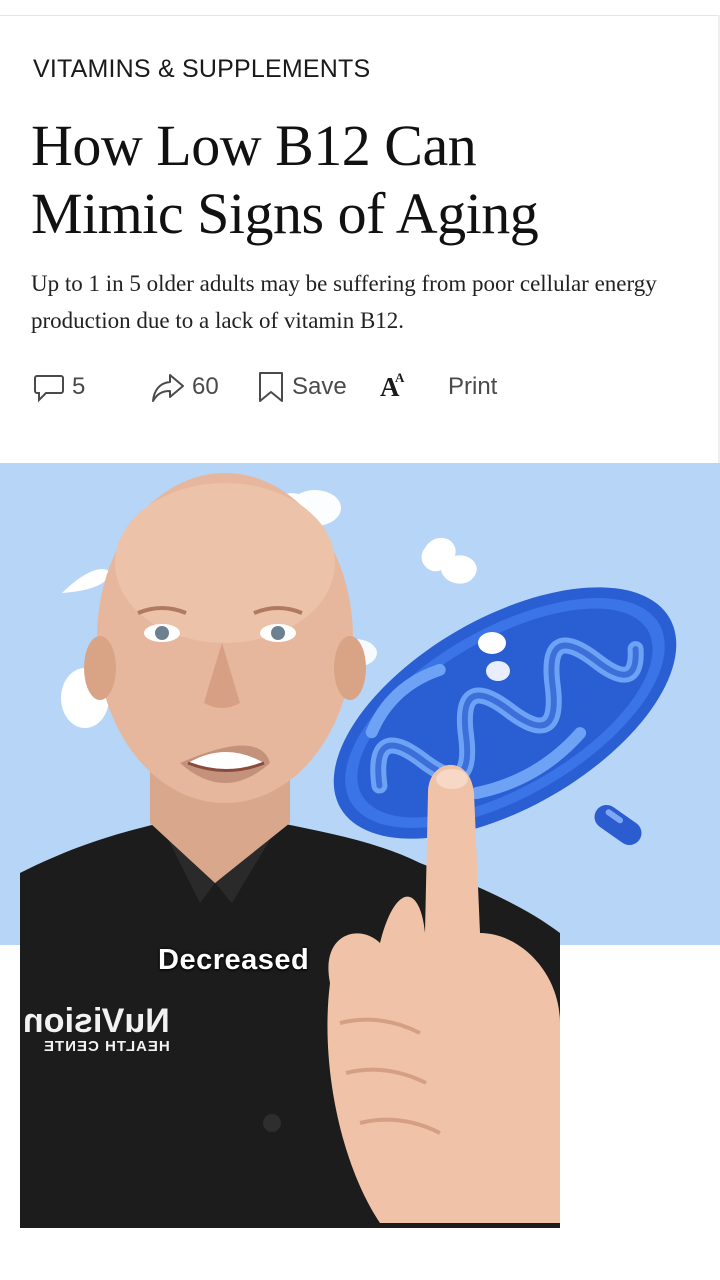 The image size is (720, 1280). What do you see at coordinates (234, 960) in the screenshot?
I see `video-caption: Decreased` at bounding box center [234, 960].